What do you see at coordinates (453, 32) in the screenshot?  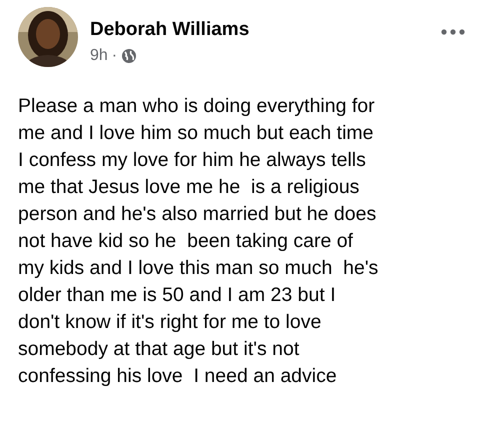 I see `more-options-icon` at bounding box center [453, 32].